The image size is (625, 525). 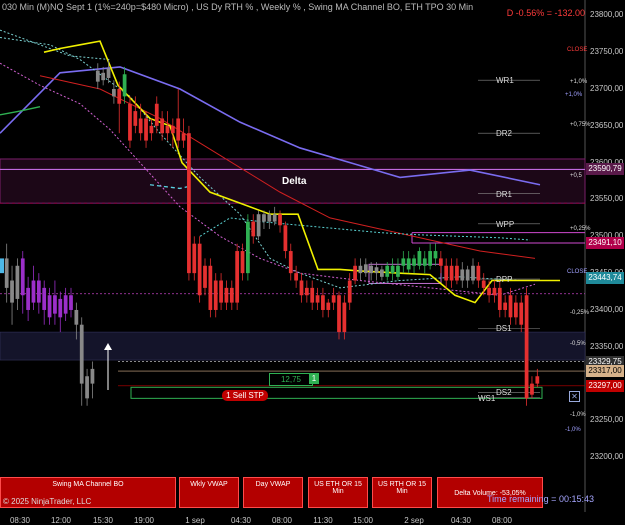 I want to click on time-remaining: Time remaining = 00:15:43, so click(x=540, y=499).